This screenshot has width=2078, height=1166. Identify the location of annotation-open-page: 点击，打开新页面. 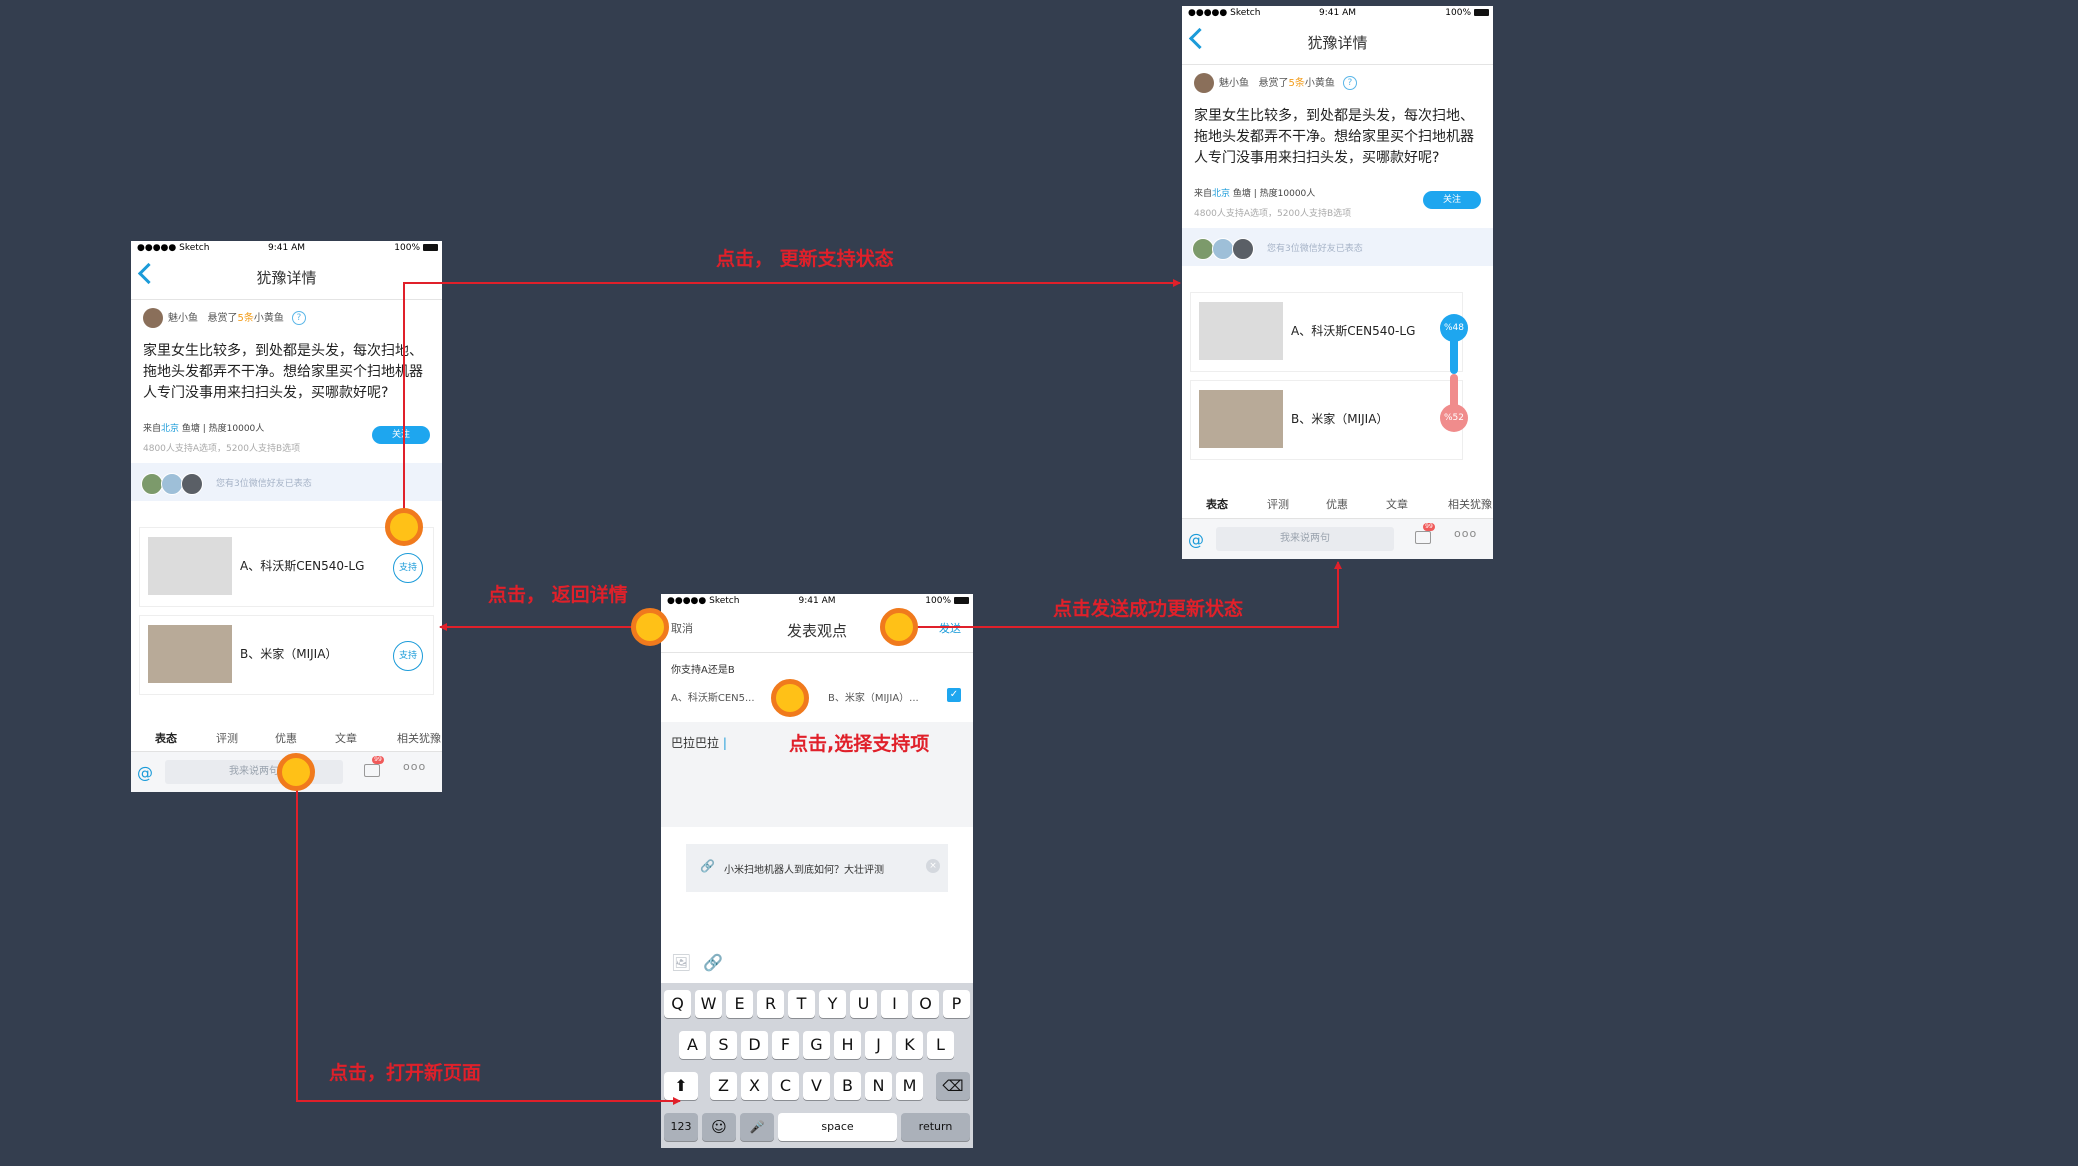
(405, 1073).